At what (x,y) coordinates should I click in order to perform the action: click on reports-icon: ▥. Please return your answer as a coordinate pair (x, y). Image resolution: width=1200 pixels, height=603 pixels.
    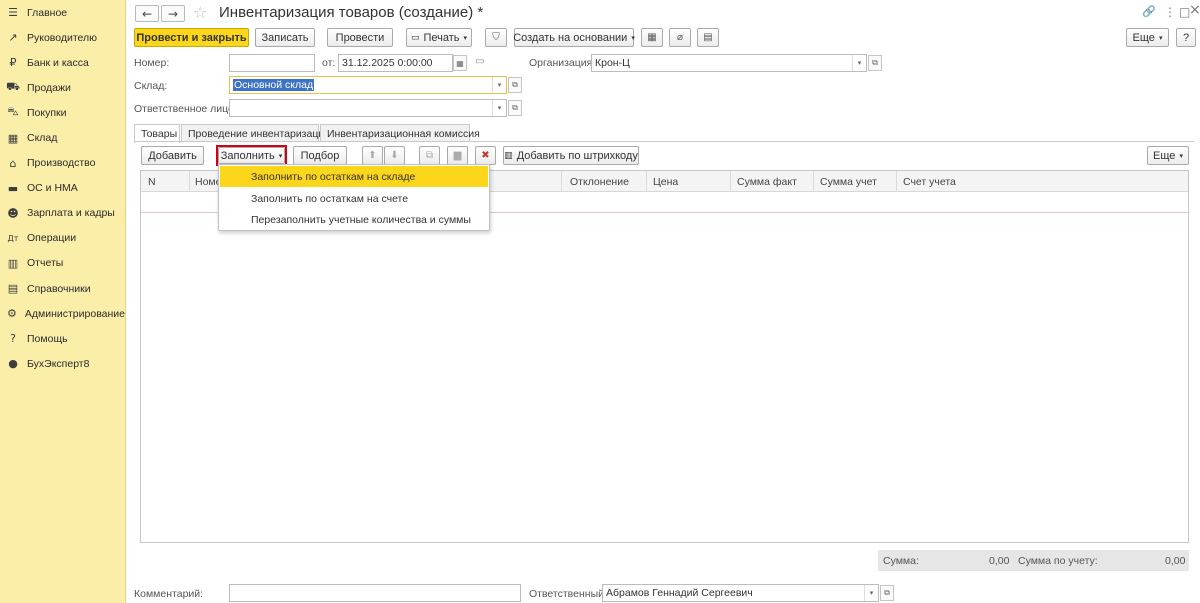
    Looking at the image, I should click on (13, 263).